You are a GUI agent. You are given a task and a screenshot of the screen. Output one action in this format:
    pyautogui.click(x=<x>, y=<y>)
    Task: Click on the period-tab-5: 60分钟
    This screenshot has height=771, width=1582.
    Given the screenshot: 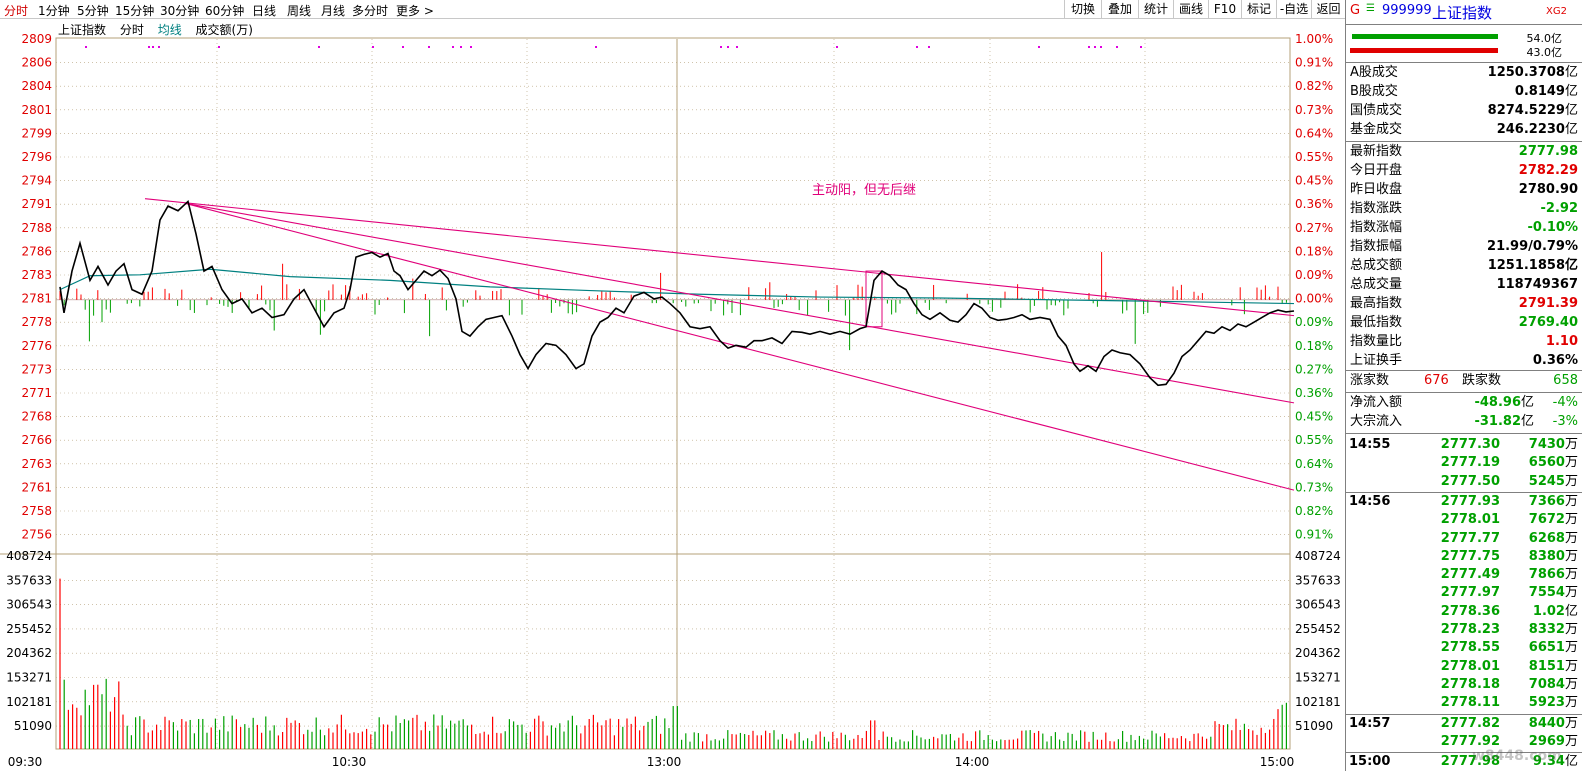 What is the action you would take?
    pyautogui.click(x=224, y=10)
    